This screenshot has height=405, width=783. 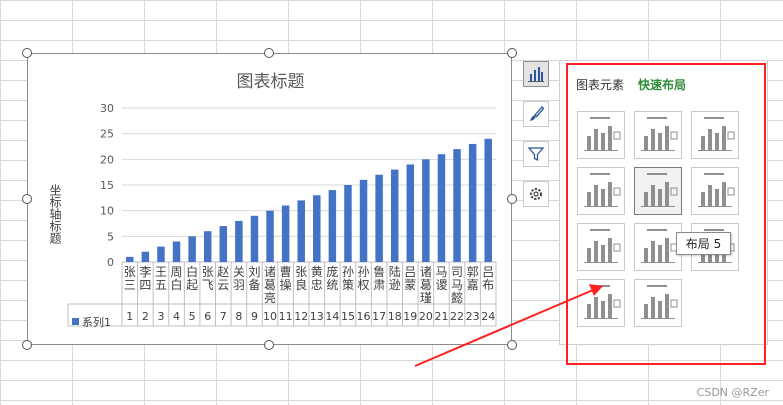 I want to click on resize-handle-middle-right, so click(x=512, y=199).